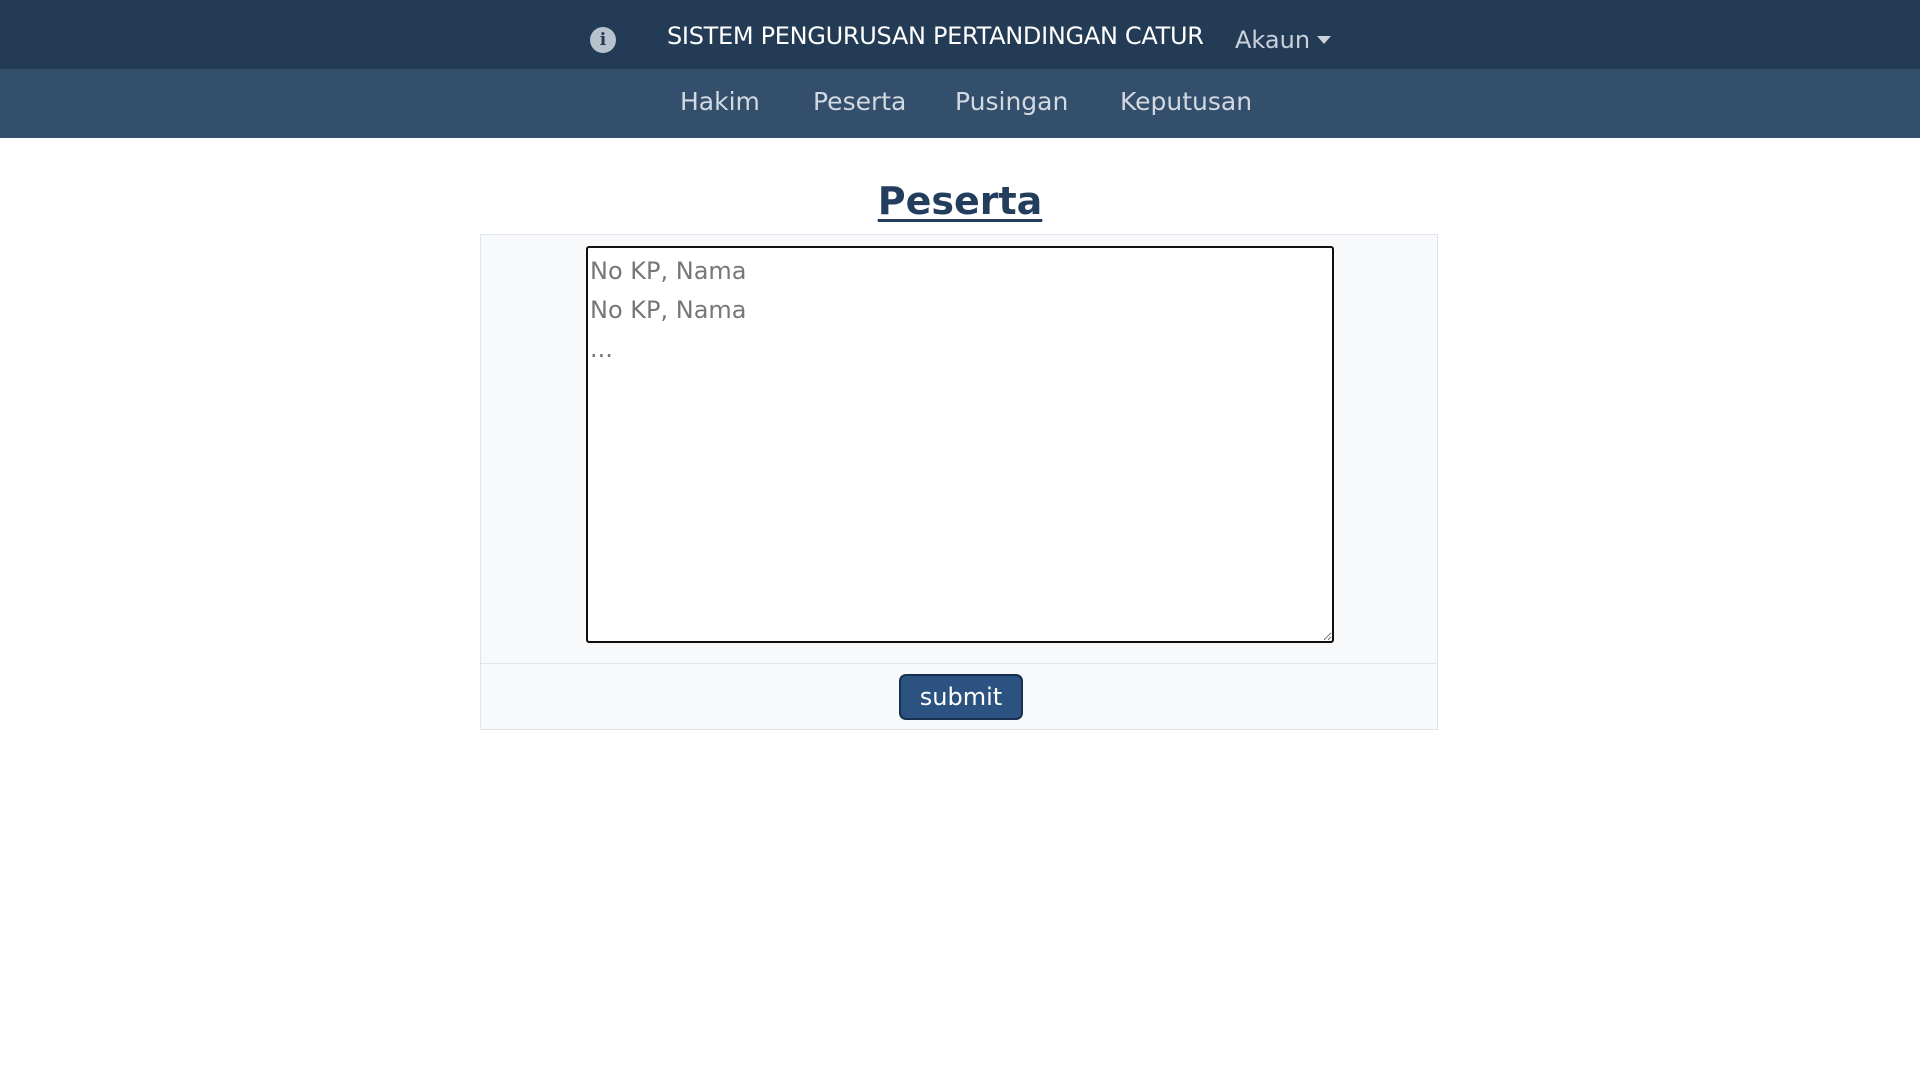 This screenshot has width=1920, height=1080. Describe the element at coordinates (1186, 102) in the screenshot. I see `nav-item-keputusan: Keputusan` at that location.